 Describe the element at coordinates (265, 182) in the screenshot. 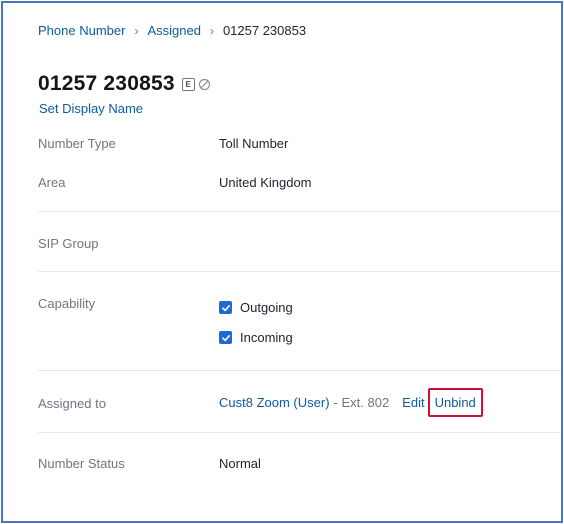

I see `area-value: United Kingdom` at that location.